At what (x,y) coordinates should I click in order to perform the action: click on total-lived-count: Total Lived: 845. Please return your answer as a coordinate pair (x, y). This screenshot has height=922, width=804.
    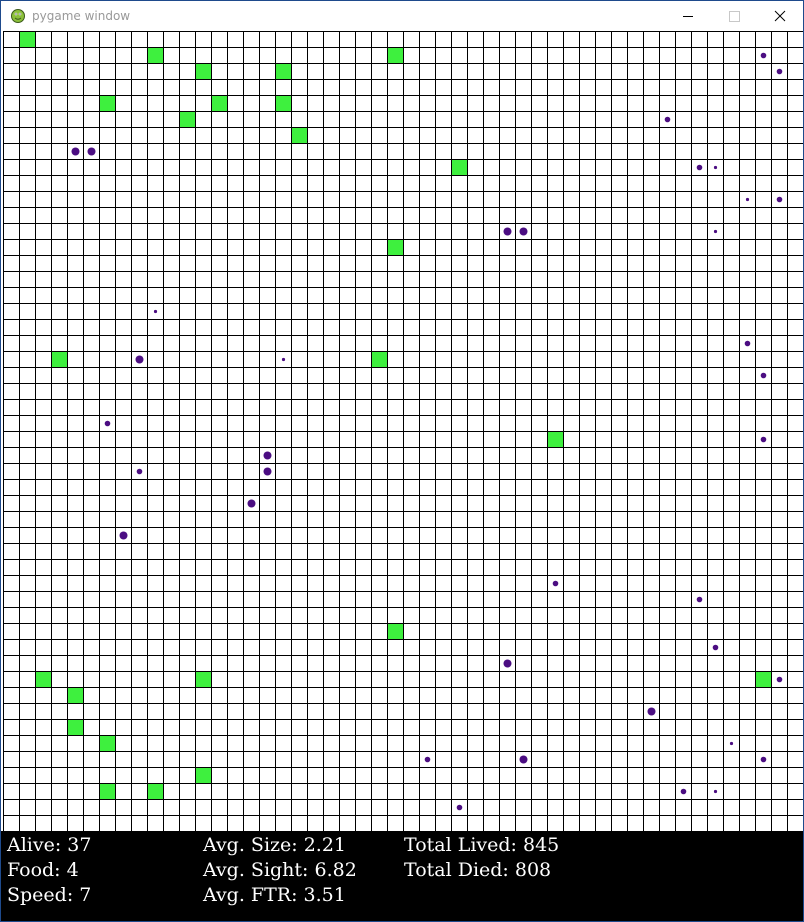
    Looking at the image, I should click on (482, 845).